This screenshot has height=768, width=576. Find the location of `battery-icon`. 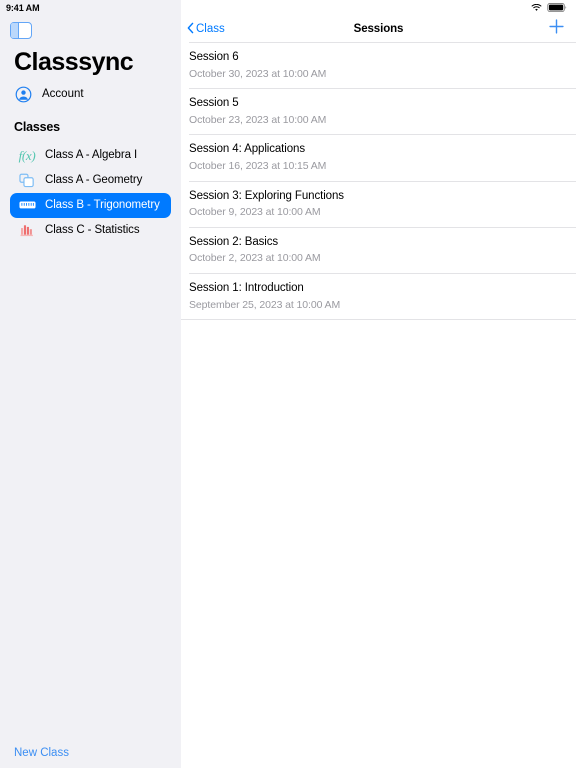

battery-icon is located at coordinates (557, 8).